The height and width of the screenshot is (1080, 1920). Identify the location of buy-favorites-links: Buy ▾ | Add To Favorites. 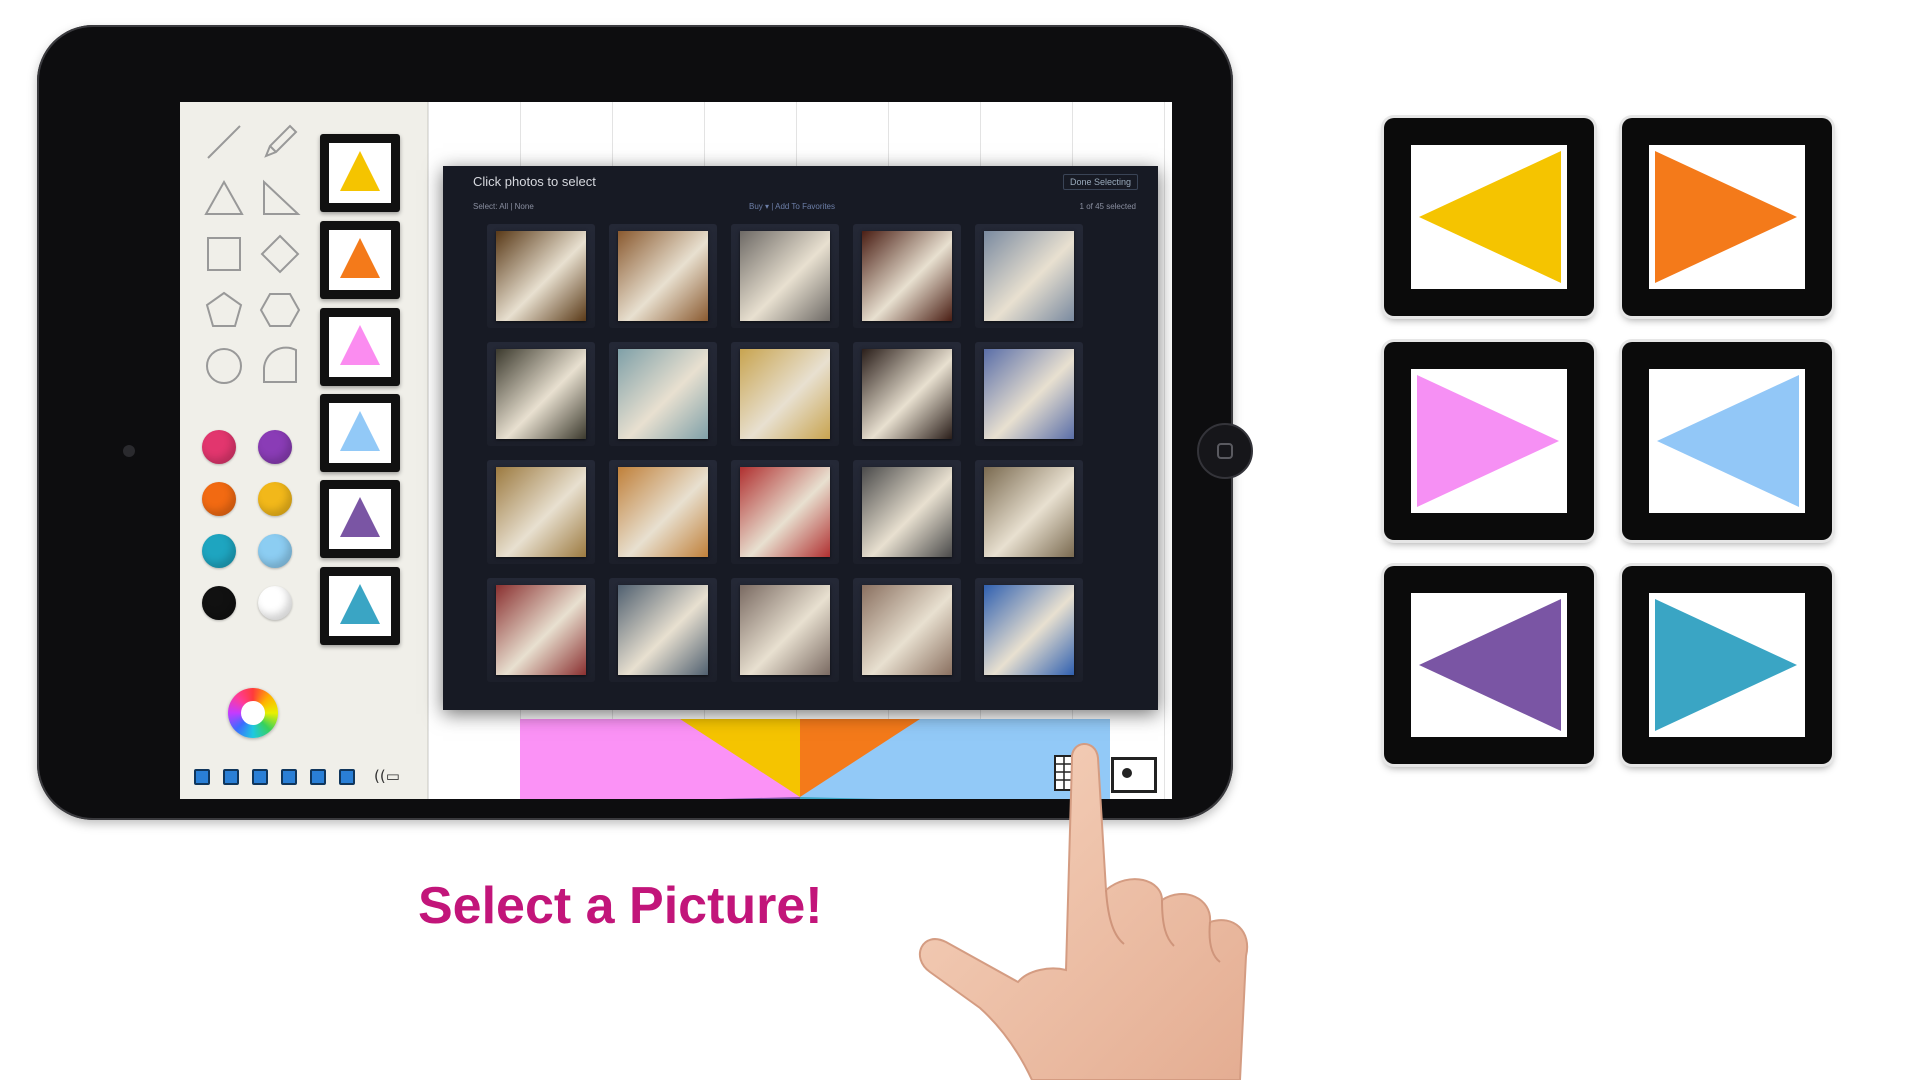
(792, 206).